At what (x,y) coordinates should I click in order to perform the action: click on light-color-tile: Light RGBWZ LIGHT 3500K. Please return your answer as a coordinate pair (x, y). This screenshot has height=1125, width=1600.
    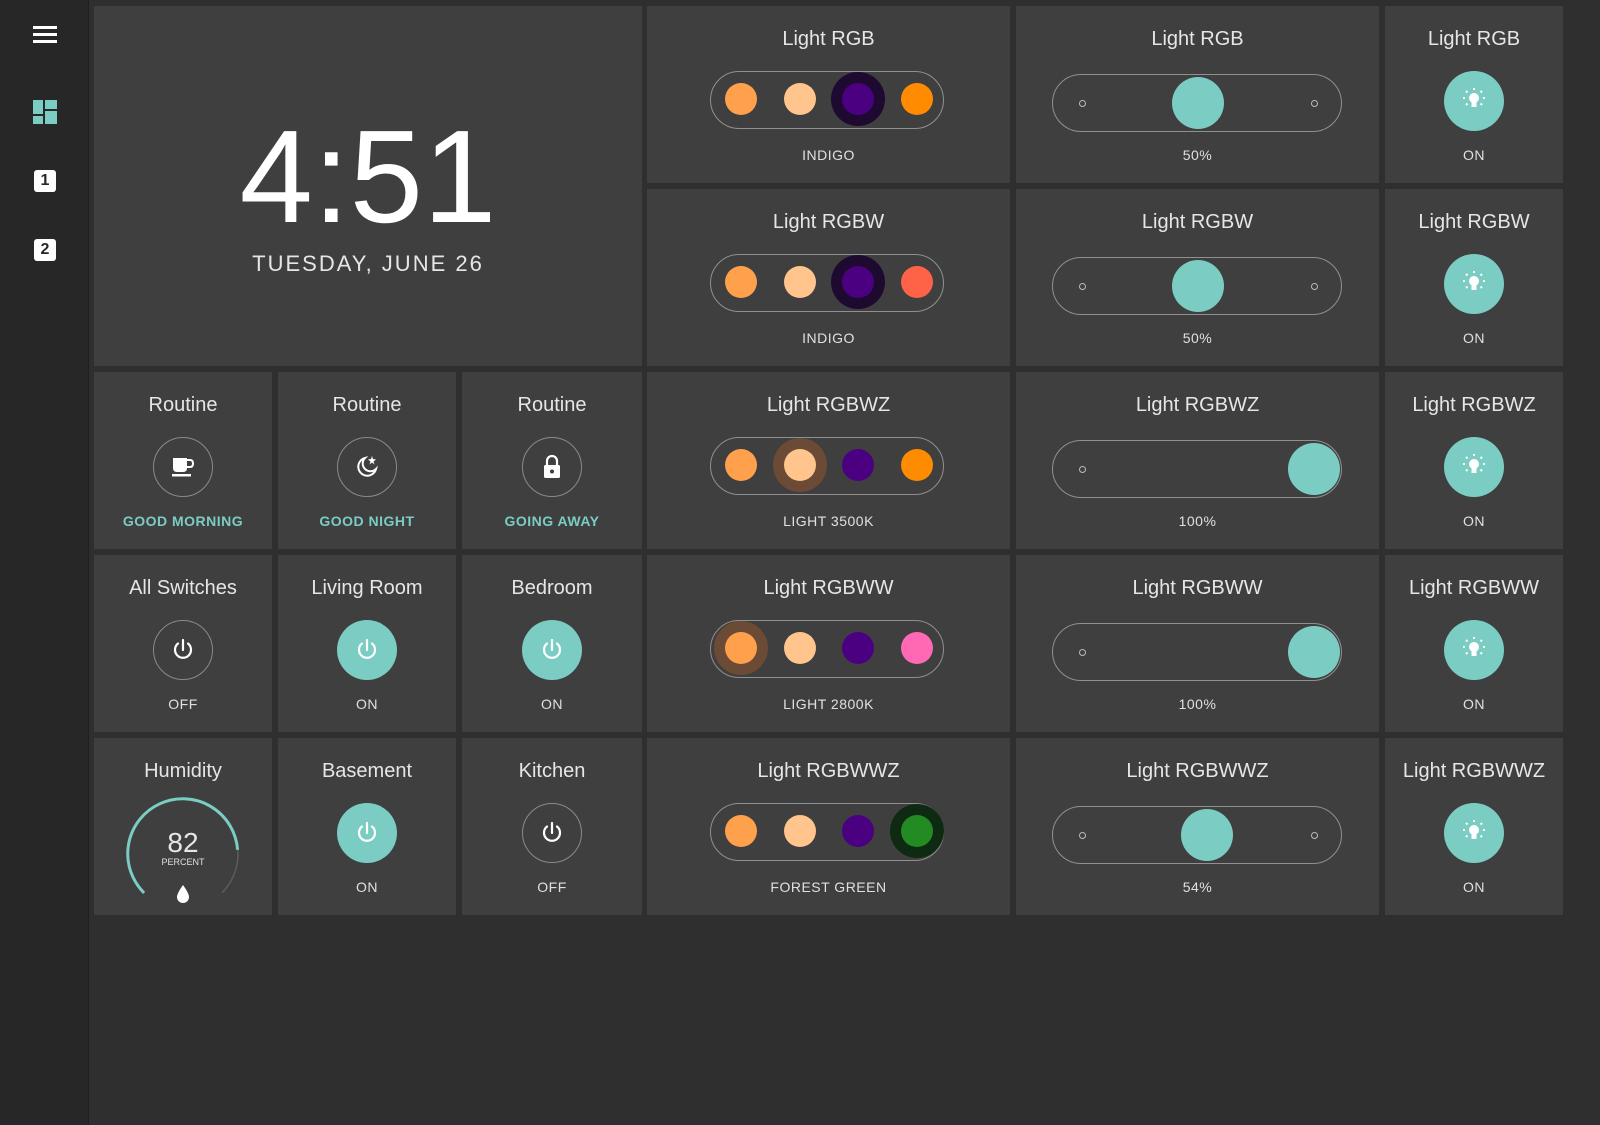
    Looking at the image, I should click on (828, 460).